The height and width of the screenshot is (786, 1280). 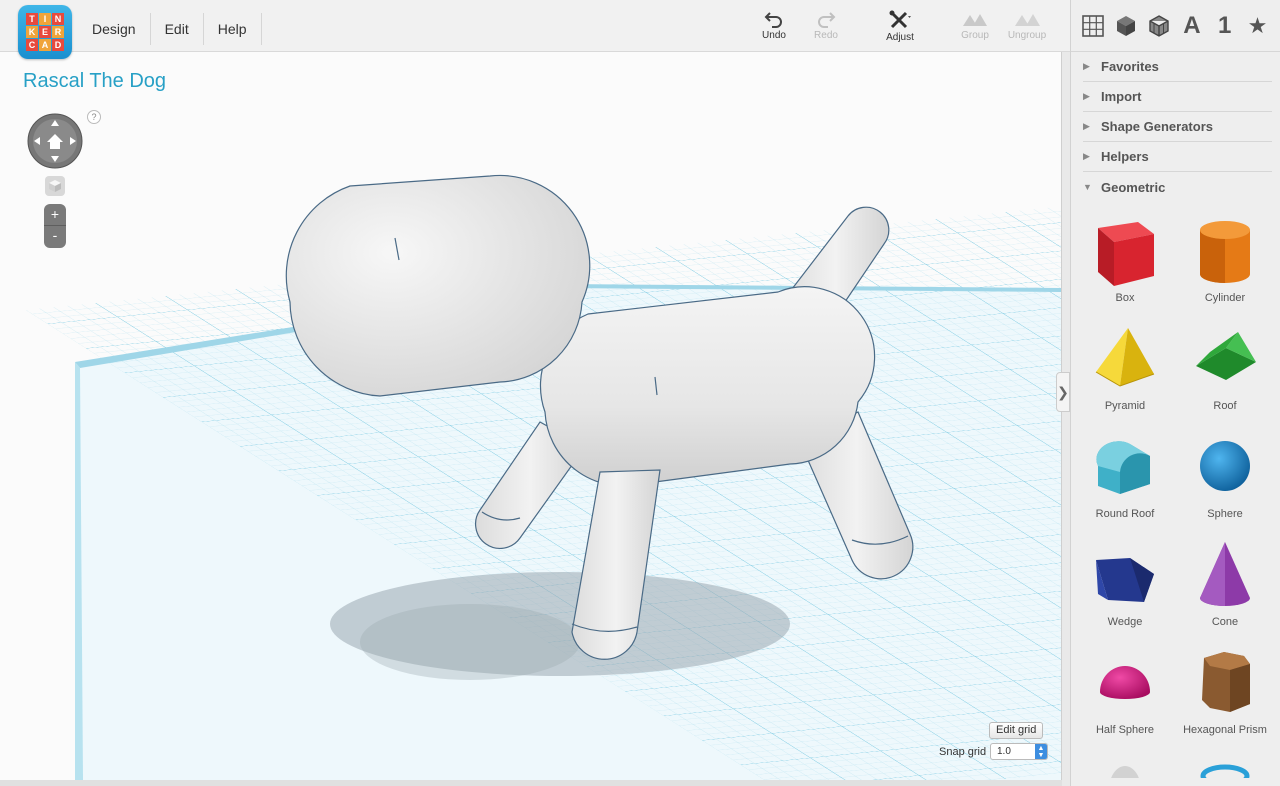 I want to click on wedge-icon, so click(x=1125, y=580).